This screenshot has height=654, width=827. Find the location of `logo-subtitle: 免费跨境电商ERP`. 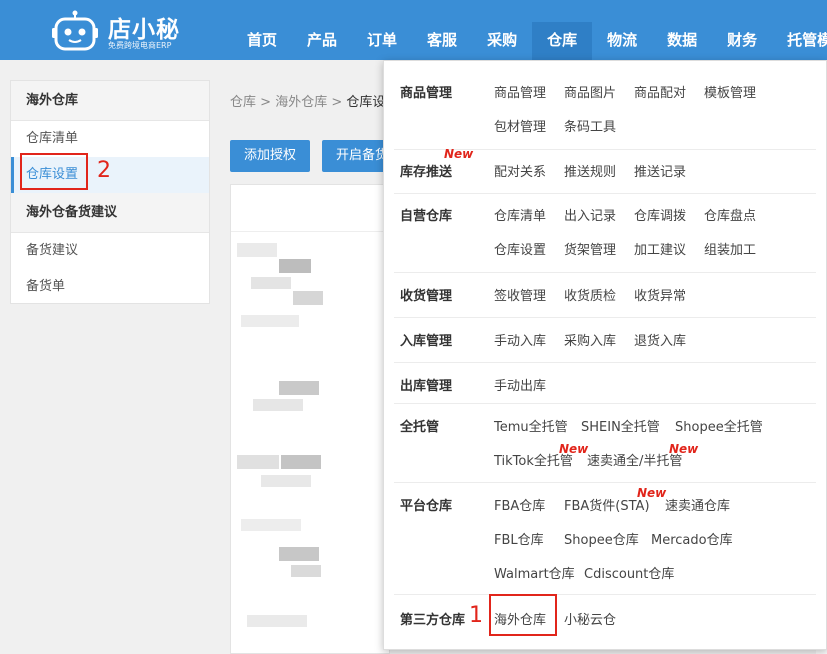

logo-subtitle: 免费跨境电商ERP is located at coordinates (140, 45).